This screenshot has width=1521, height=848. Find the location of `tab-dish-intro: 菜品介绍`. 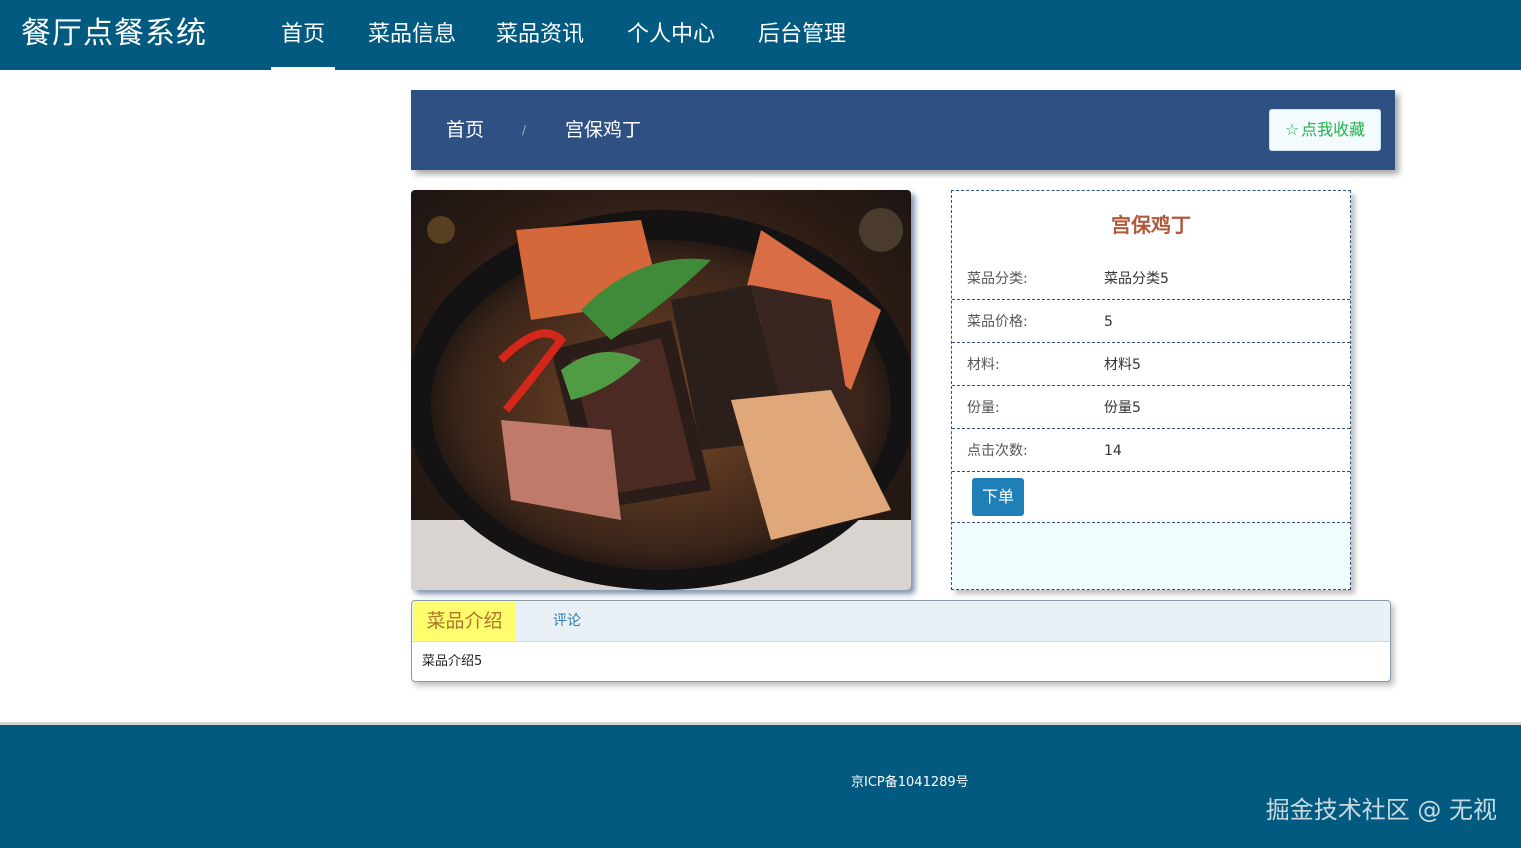

tab-dish-intro: 菜品介绍 is located at coordinates (464, 621).